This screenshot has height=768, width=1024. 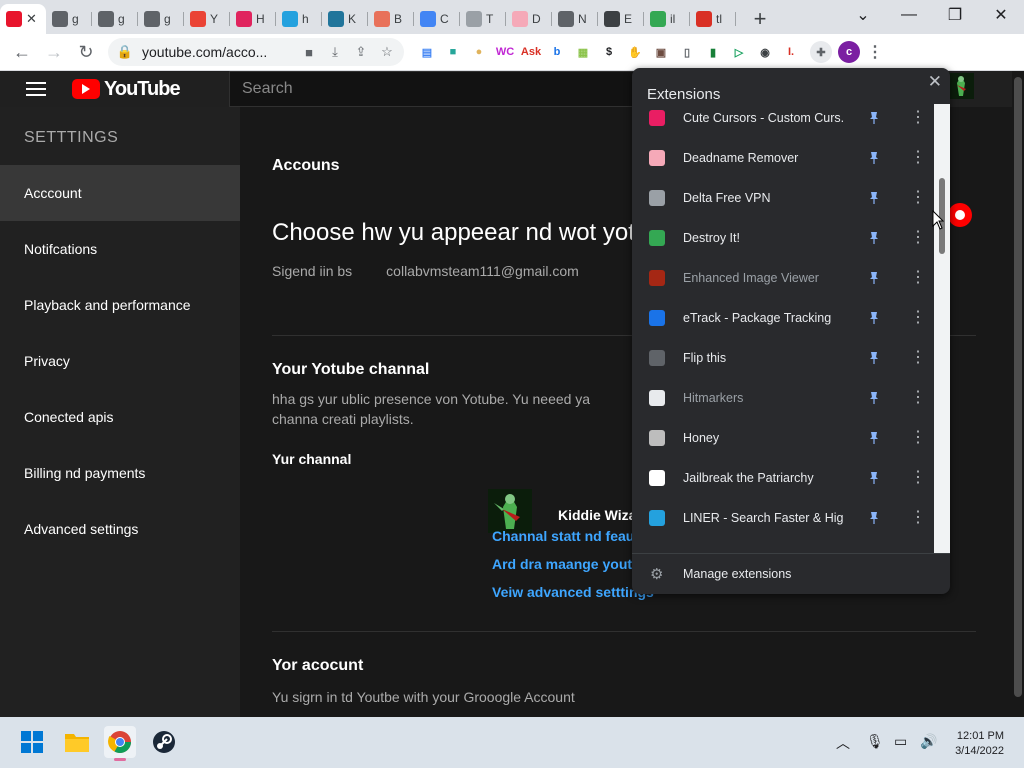 I want to click on ext-note-icon: ▯, so click(x=687, y=52).